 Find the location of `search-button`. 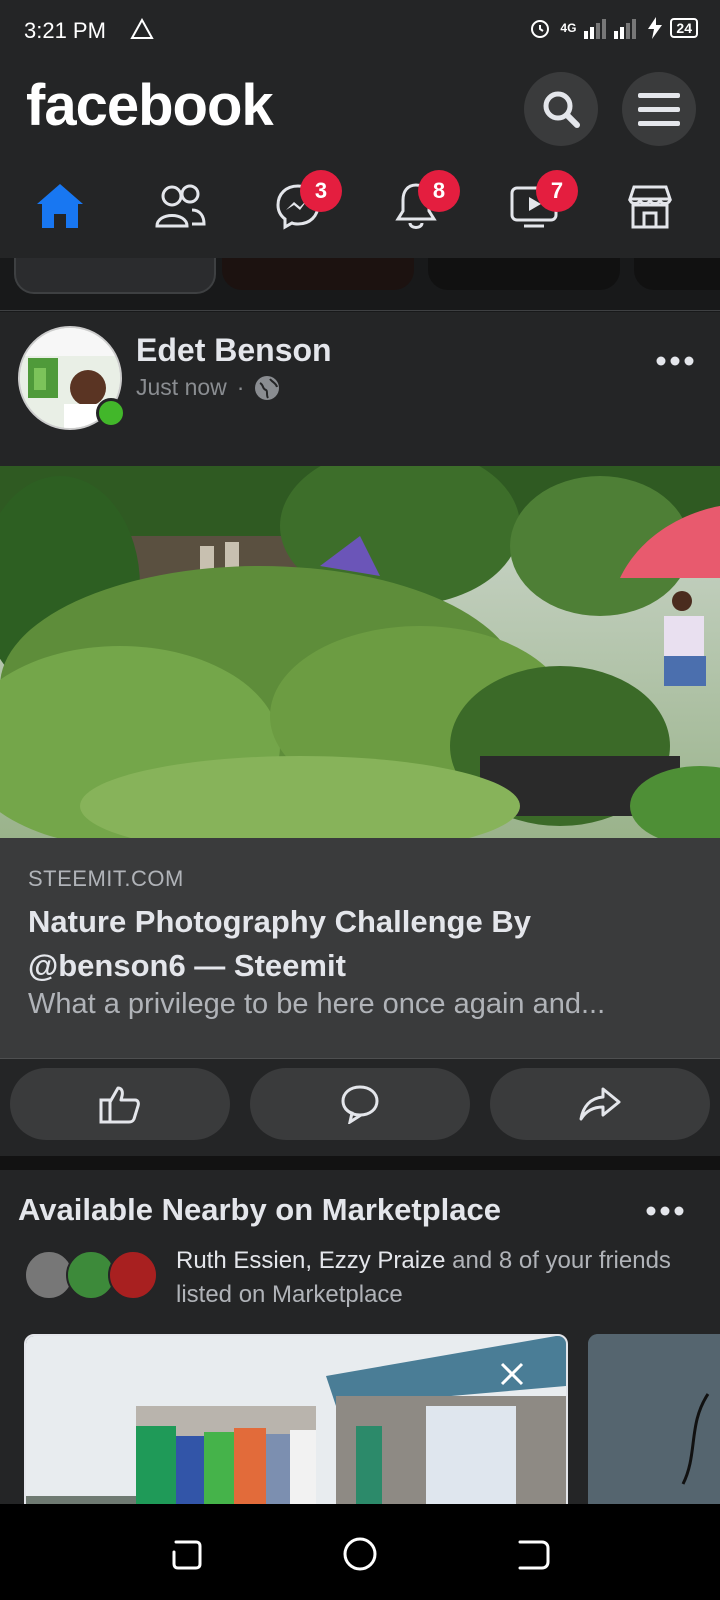

search-button is located at coordinates (561, 109).